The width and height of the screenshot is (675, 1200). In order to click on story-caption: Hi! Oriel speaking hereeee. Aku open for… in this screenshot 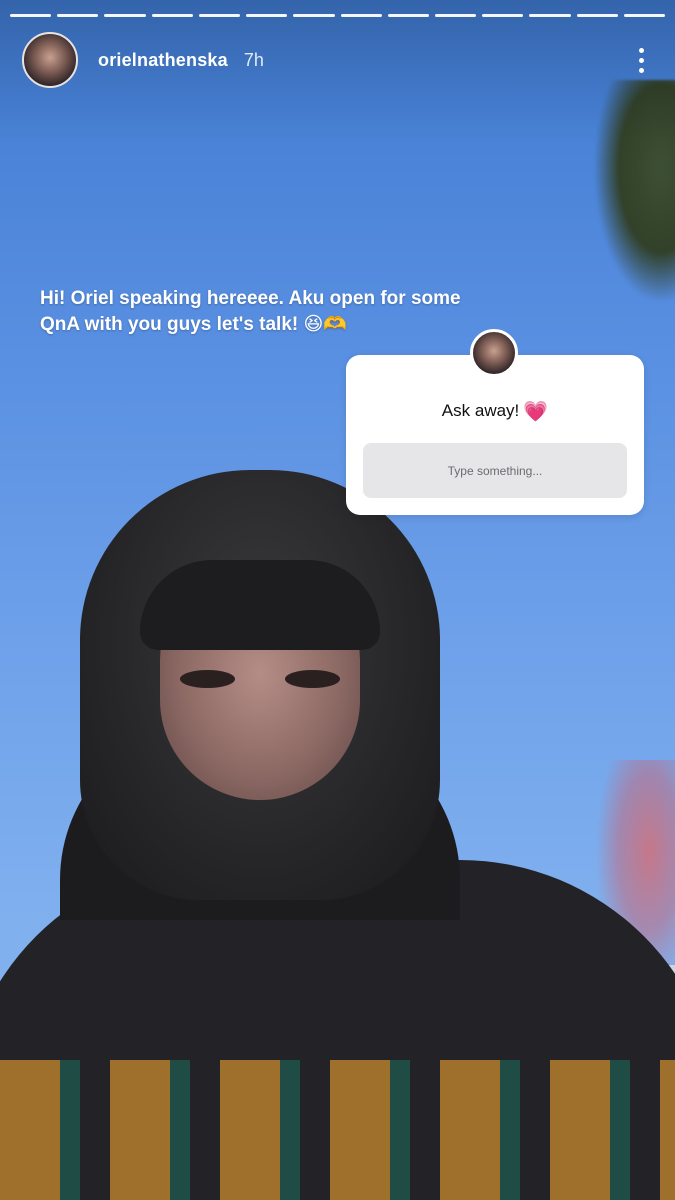, I will do `click(250, 311)`.